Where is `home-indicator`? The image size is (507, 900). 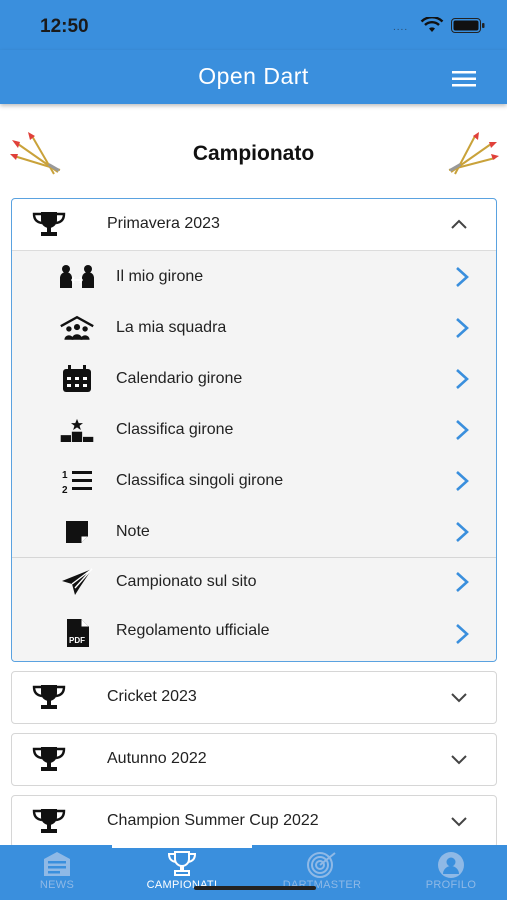
home-indicator is located at coordinates (255, 888).